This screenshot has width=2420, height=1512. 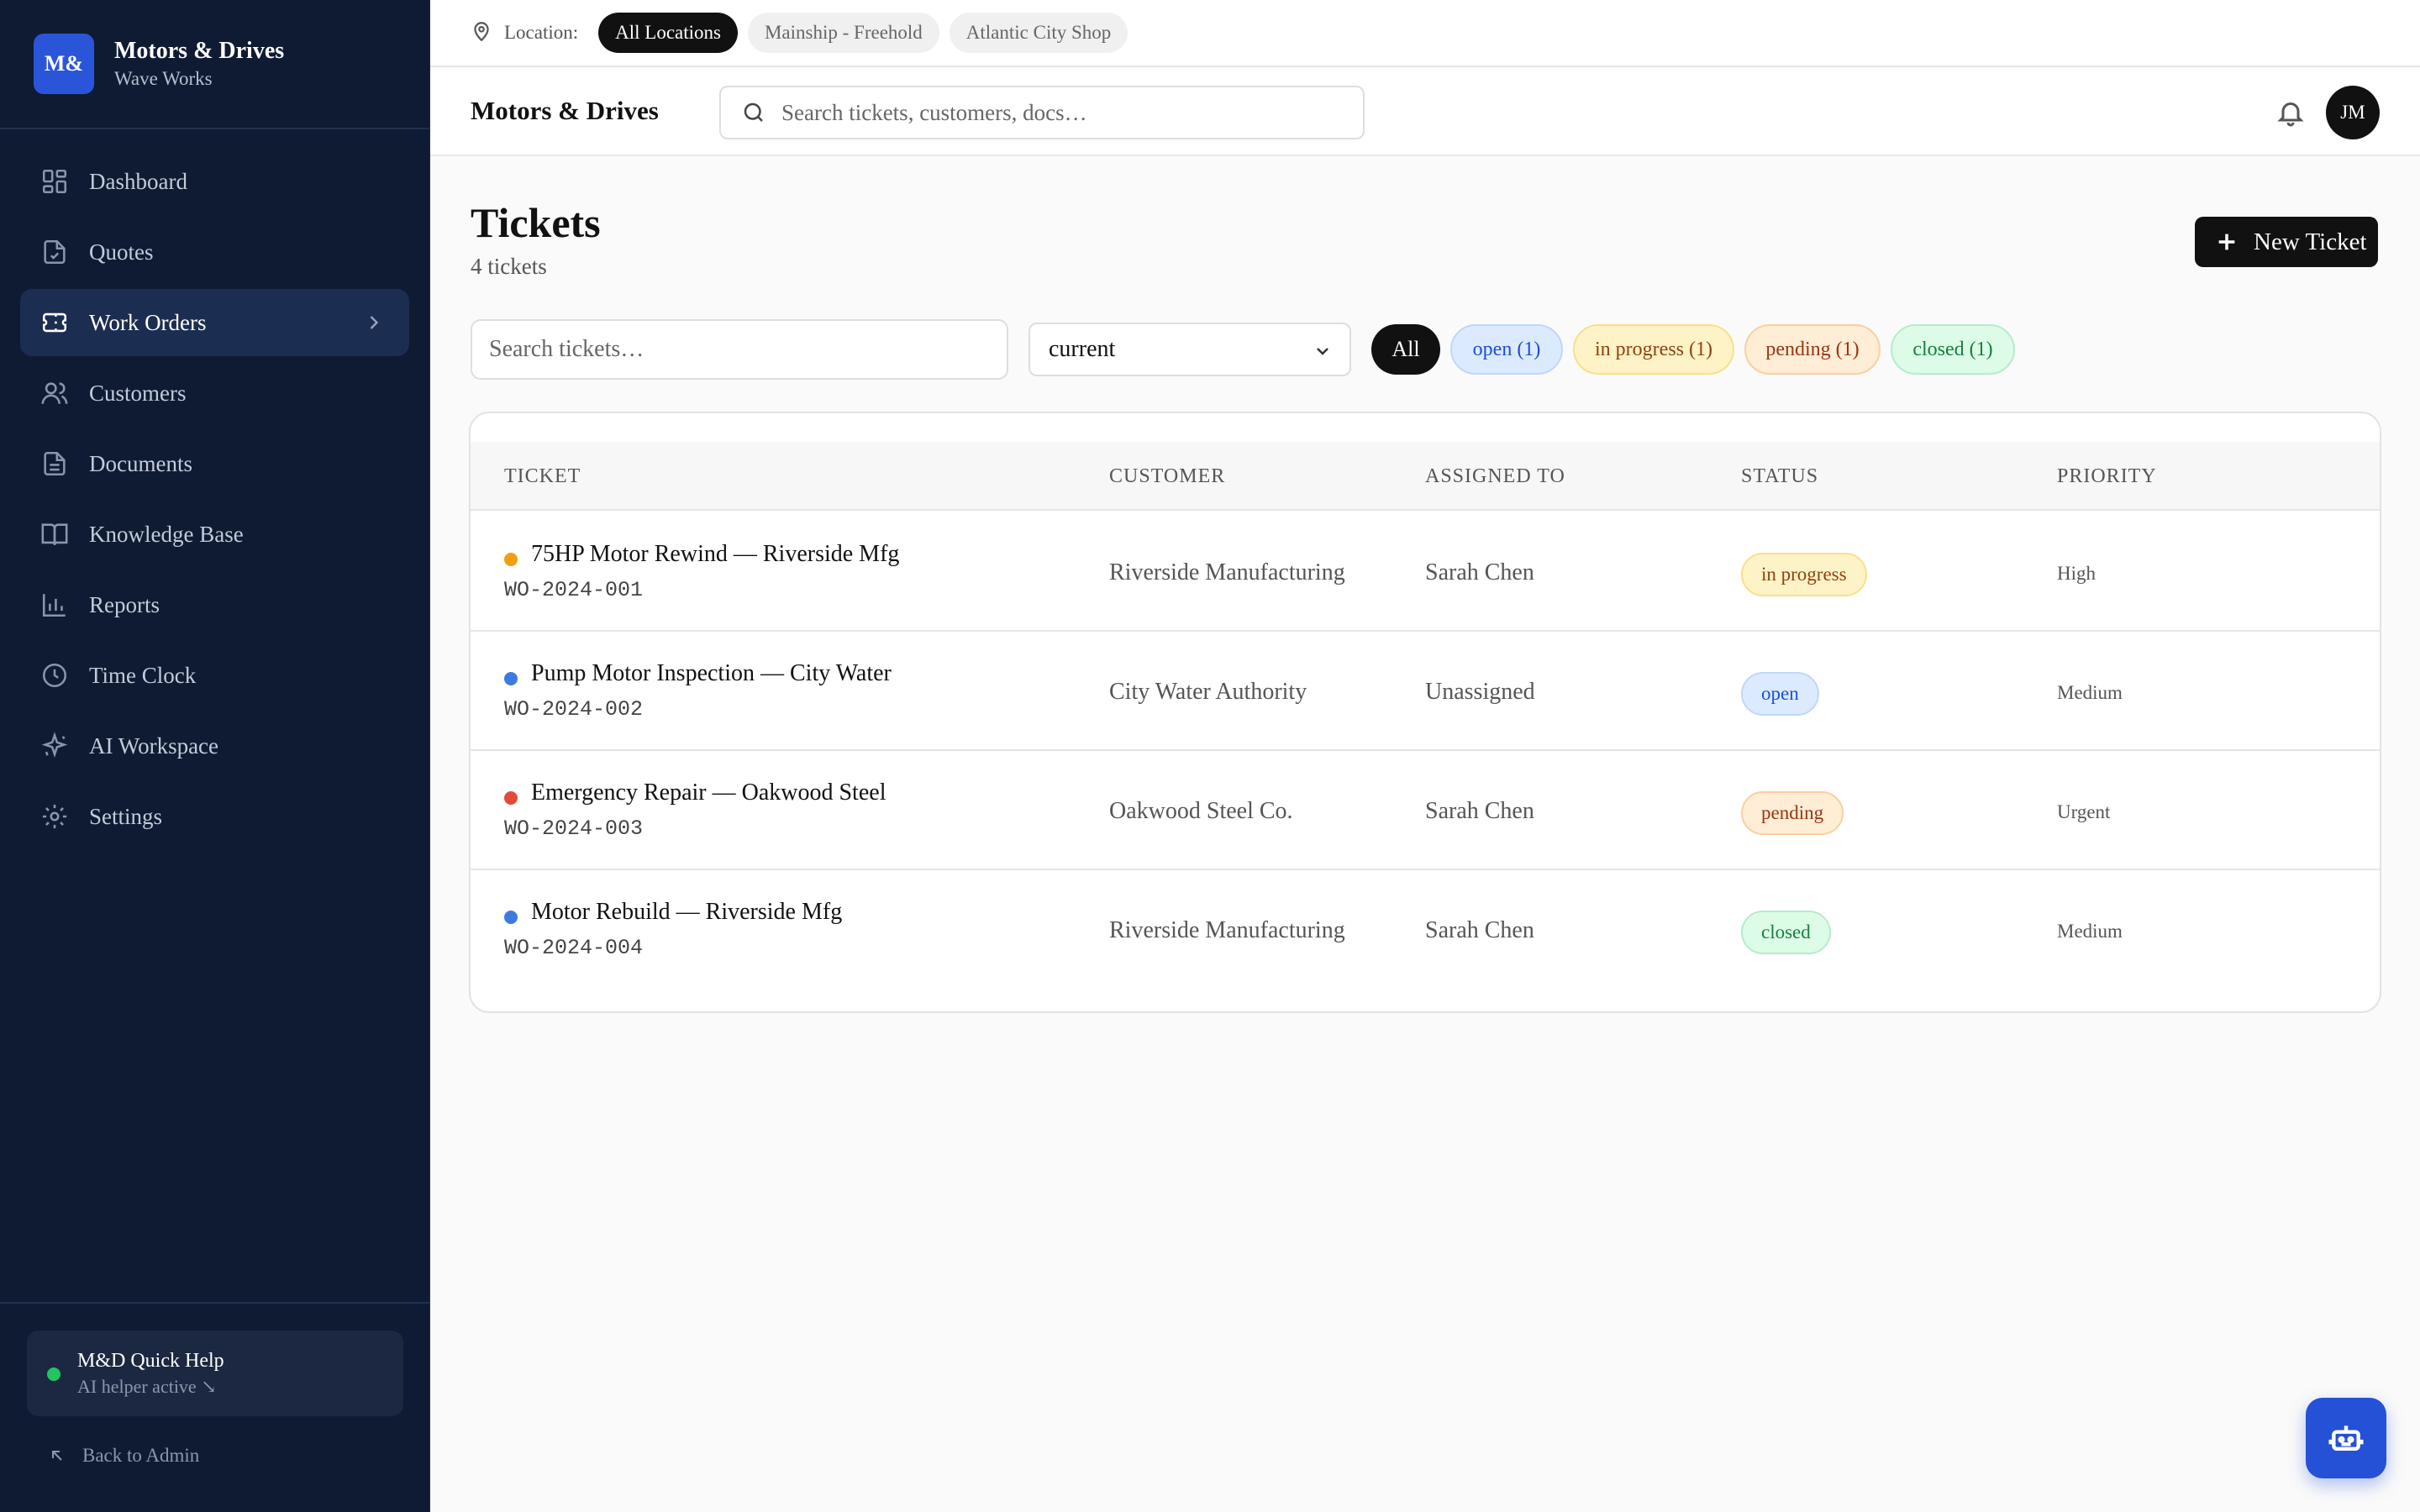 What do you see at coordinates (1208, 692) in the screenshot?
I see `customer-name: City Water Authority` at bounding box center [1208, 692].